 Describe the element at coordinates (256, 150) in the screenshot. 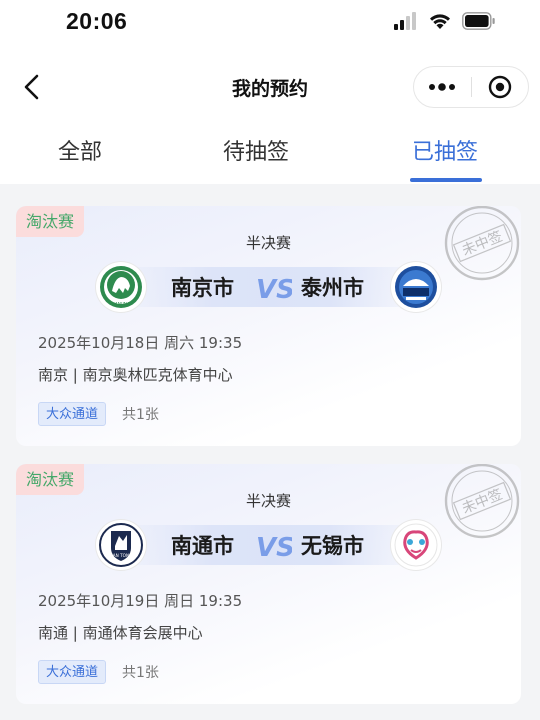

I see `tab-pending-draw: 待抽签` at that location.